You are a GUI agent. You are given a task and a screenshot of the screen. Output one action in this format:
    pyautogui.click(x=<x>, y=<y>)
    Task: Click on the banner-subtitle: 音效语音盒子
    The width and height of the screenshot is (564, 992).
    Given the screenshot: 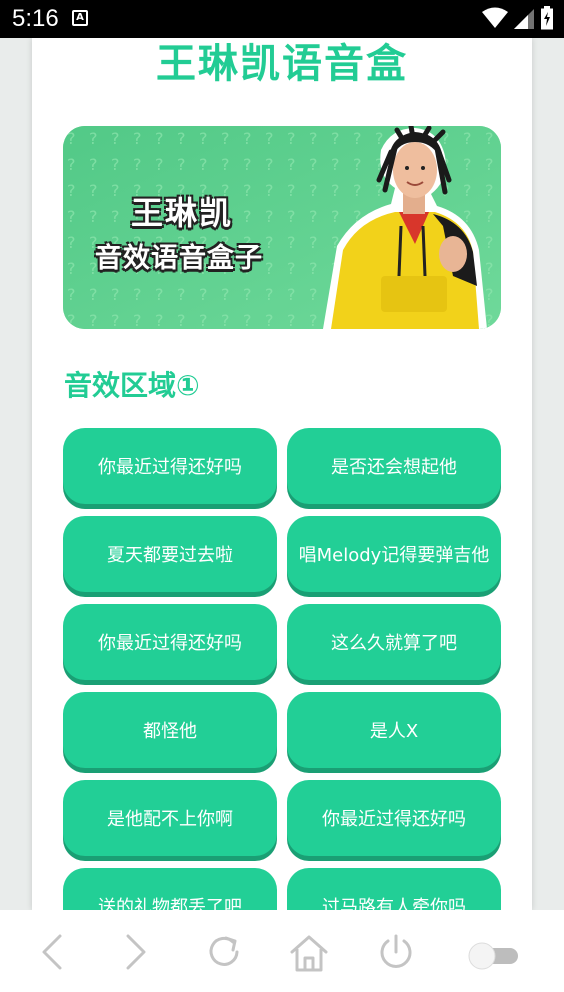 What is the action you would take?
    pyautogui.click(x=179, y=258)
    